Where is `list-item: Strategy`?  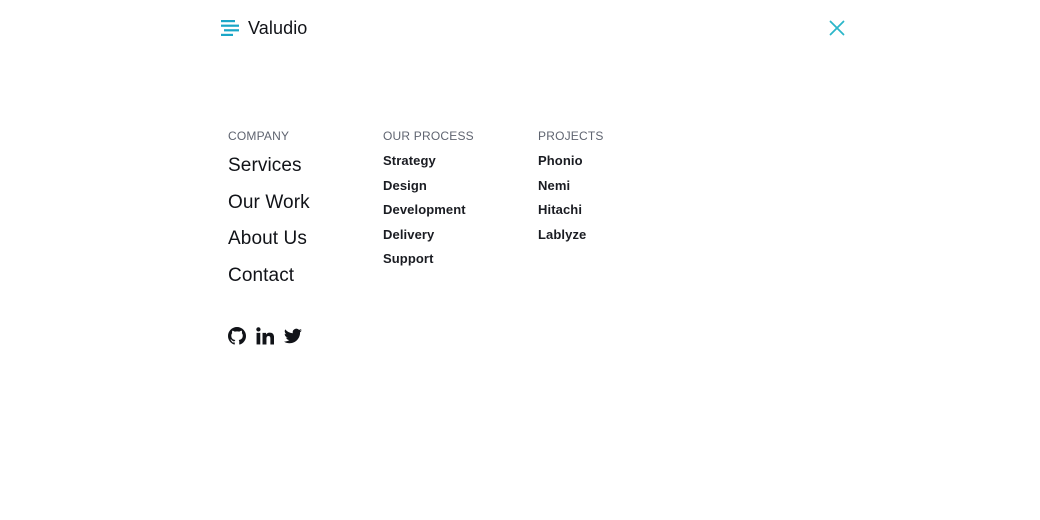
list-item: Strategy is located at coordinates (428, 161).